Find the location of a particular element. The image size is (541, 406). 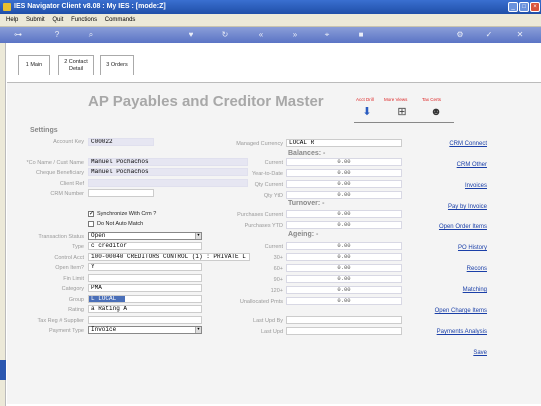

chevron-down-icon: ▼ is located at coordinates (198, 330).